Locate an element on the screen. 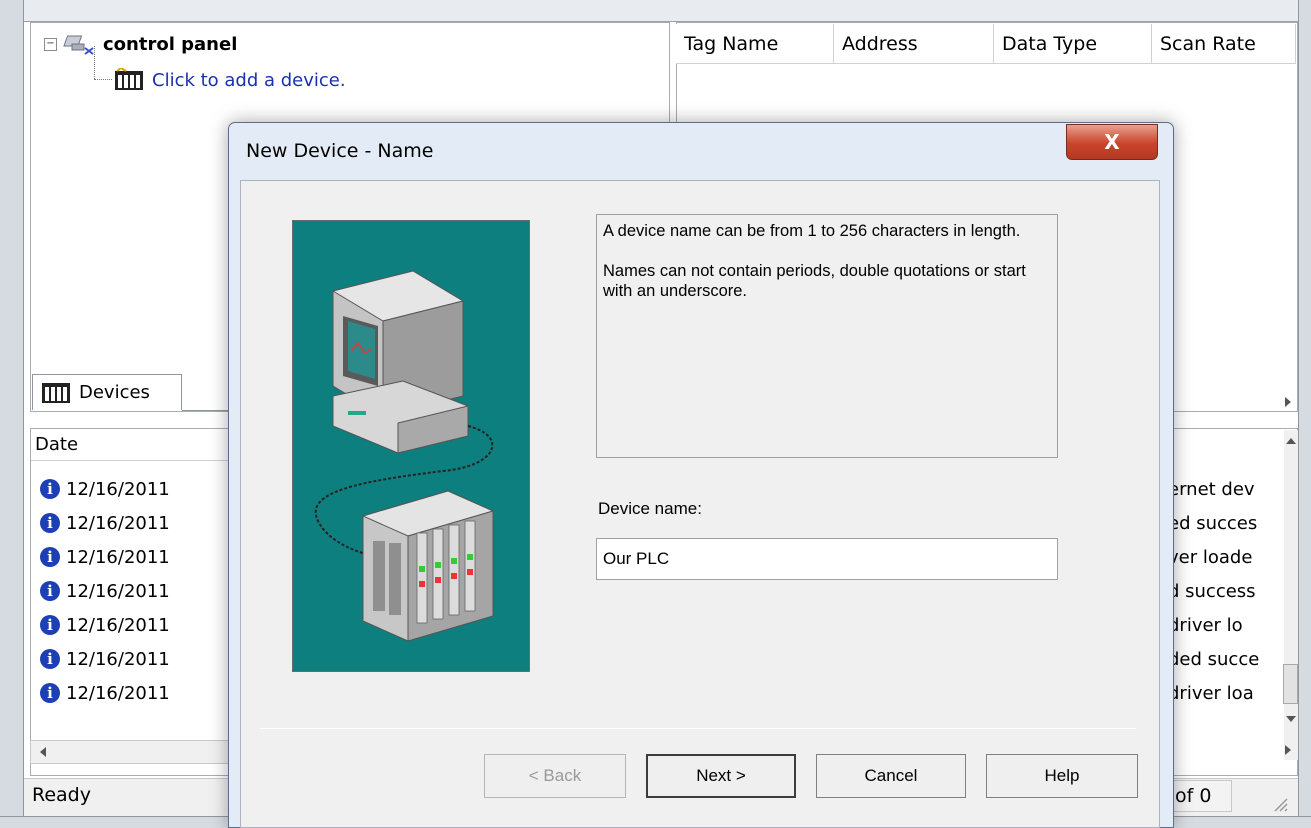 The width and height of the screenshot is (1311, 828). back-button: < Back is located at coordinates (555, 776).